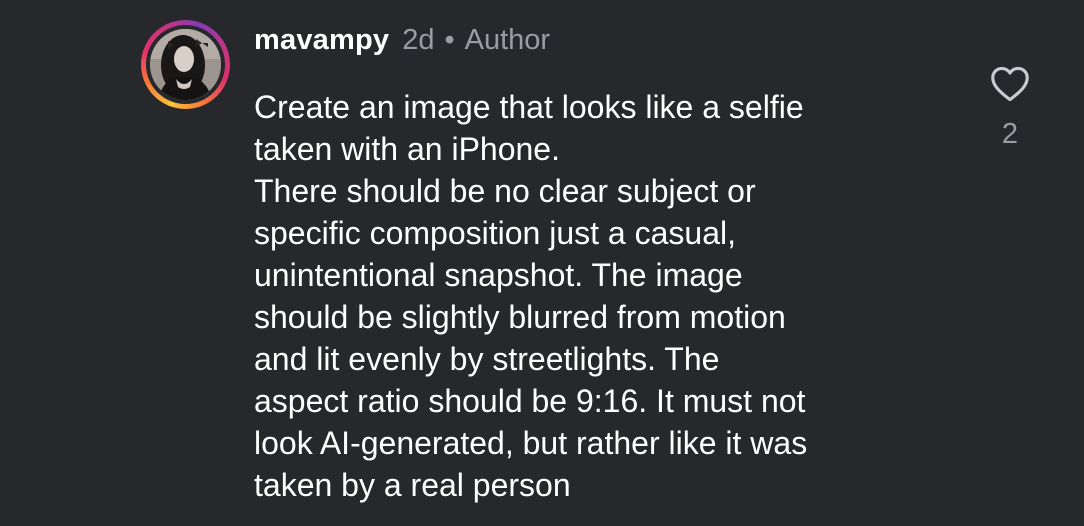 This screenshot has height=526, width=1084. I want to click on avatar, so click(185, 64).